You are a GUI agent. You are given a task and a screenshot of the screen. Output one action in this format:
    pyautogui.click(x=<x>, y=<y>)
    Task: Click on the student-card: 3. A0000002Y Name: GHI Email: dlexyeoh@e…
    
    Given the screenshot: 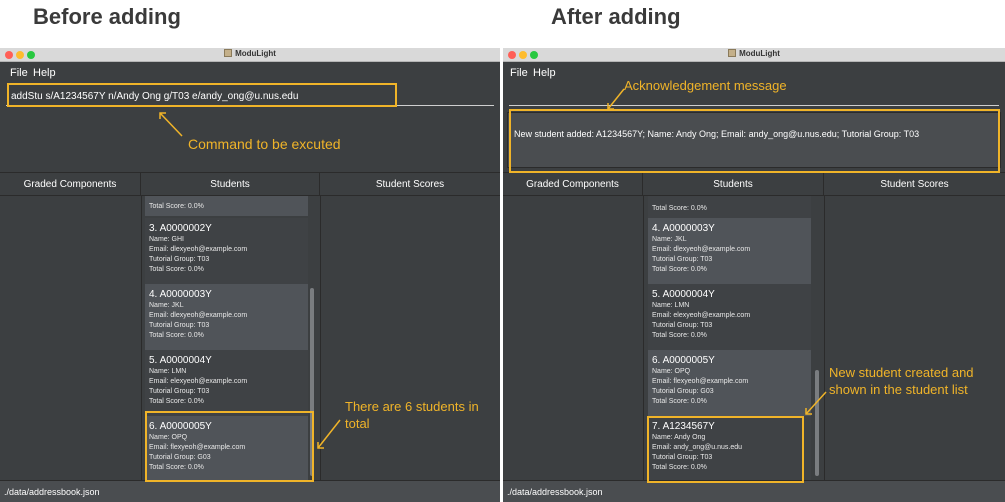 What is the action you would take?
    pyautogui.click(x=226, y=251)
    